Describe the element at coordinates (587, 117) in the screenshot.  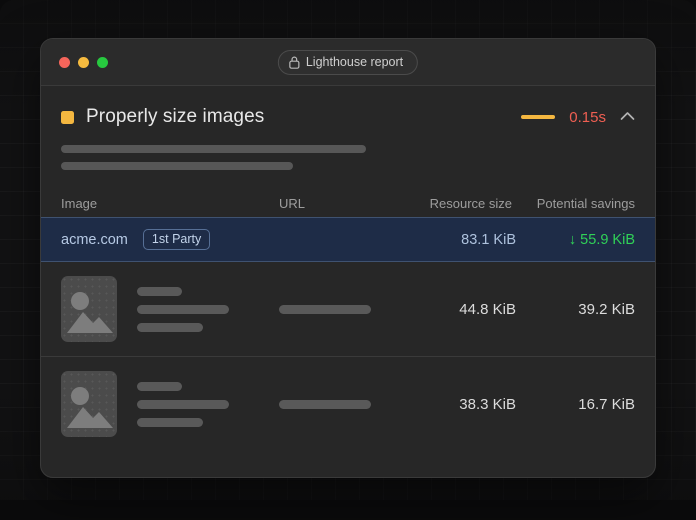
I see `audit-metric-value: 0.15s` at that location.